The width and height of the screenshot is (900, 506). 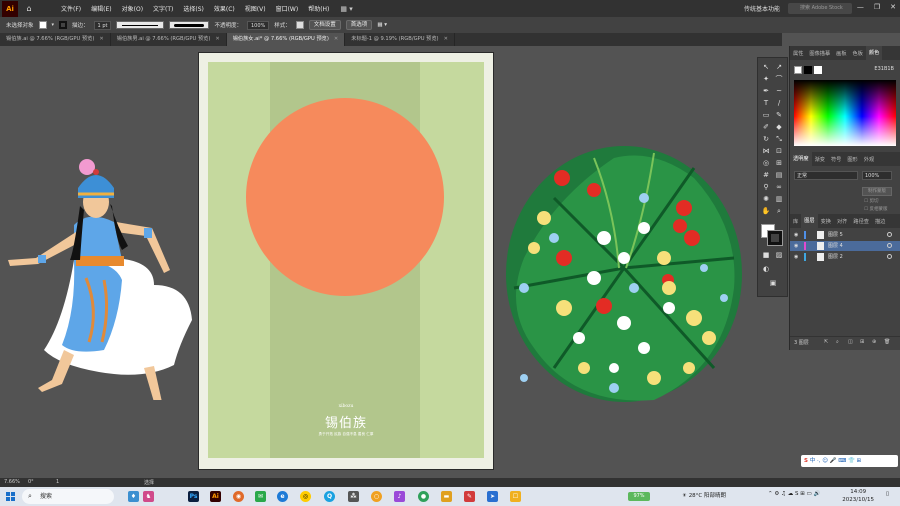 What do you see at coordinates (779, 127) in the screenshot?
I see `eraser-tool-icon: ◆` at bounding box center [779, 127].